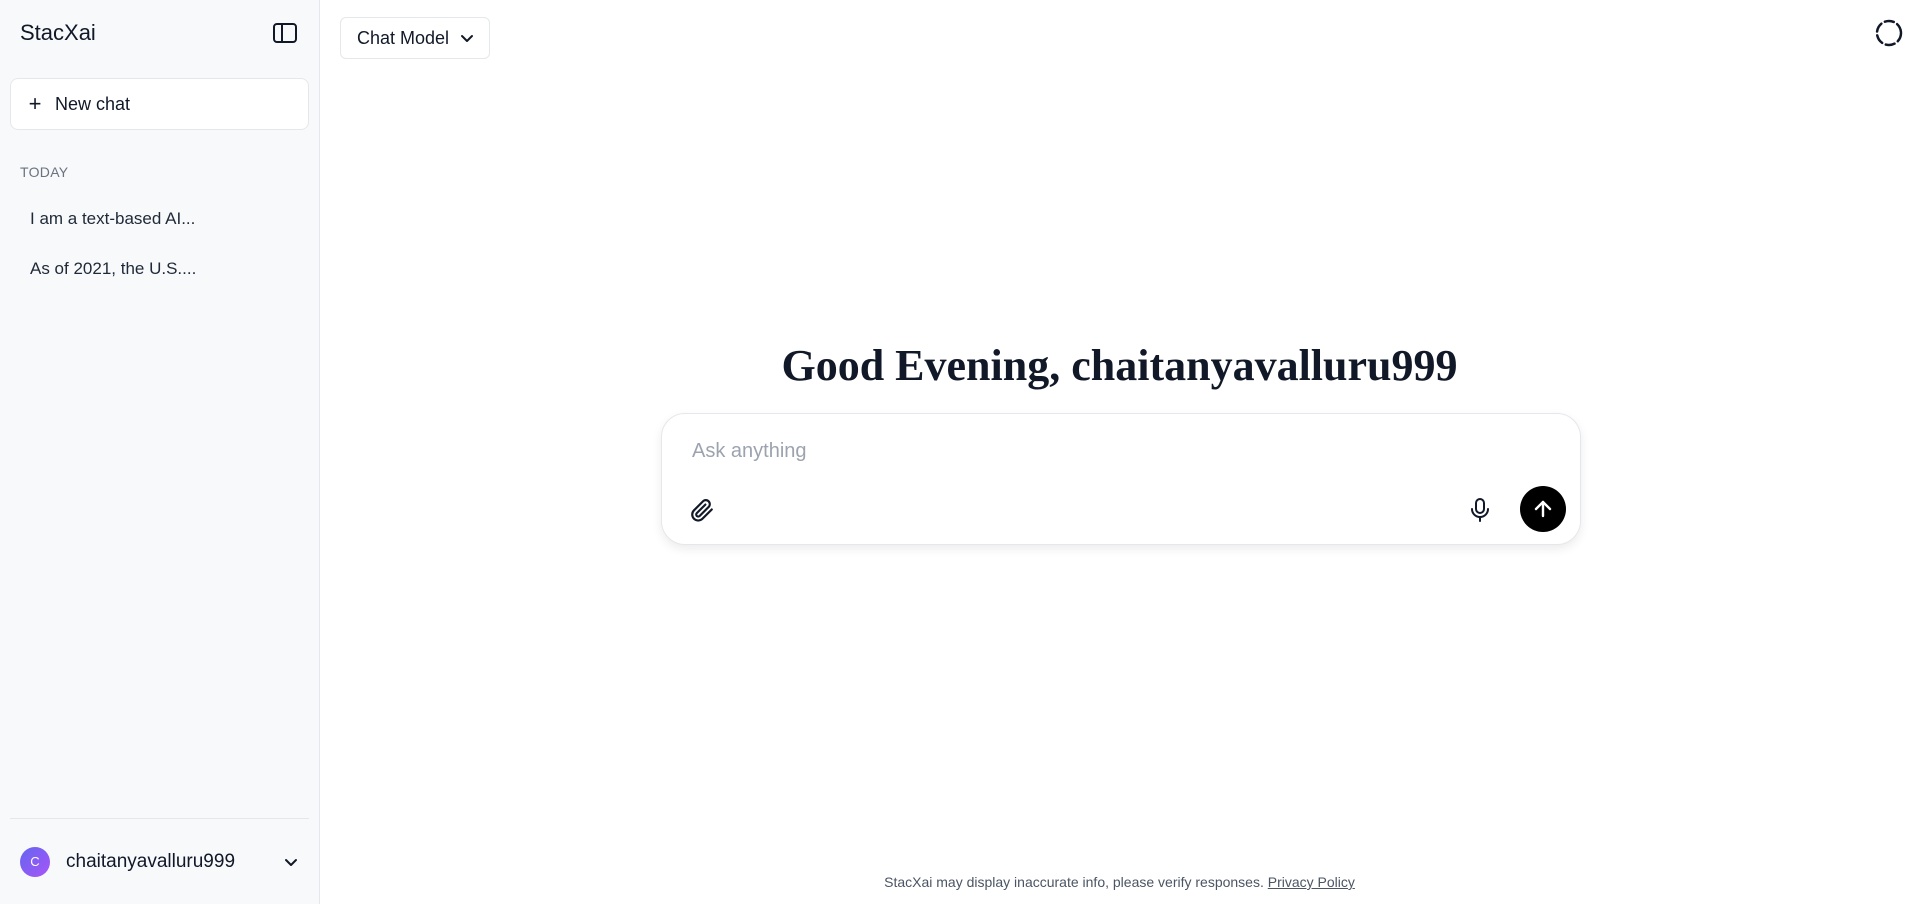 This screenshot has height=904, width=1919. What do you see at coordinates (35, 103) in the screenshot?
I see `plus-icon: +` at bounding box center [35, 103].